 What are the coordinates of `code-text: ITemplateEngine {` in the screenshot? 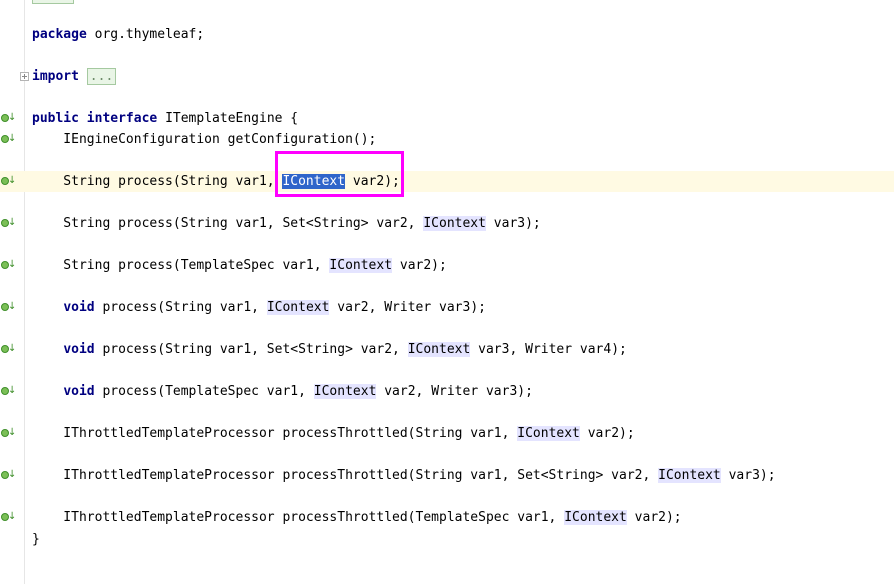 It's located at (228, 118).